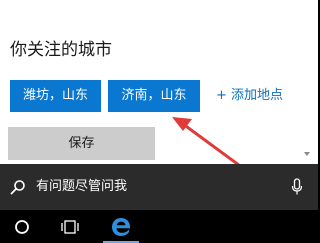 The image size is (320, 243). I want to click on add-location-link: + 添加地点, so click(249, 96).